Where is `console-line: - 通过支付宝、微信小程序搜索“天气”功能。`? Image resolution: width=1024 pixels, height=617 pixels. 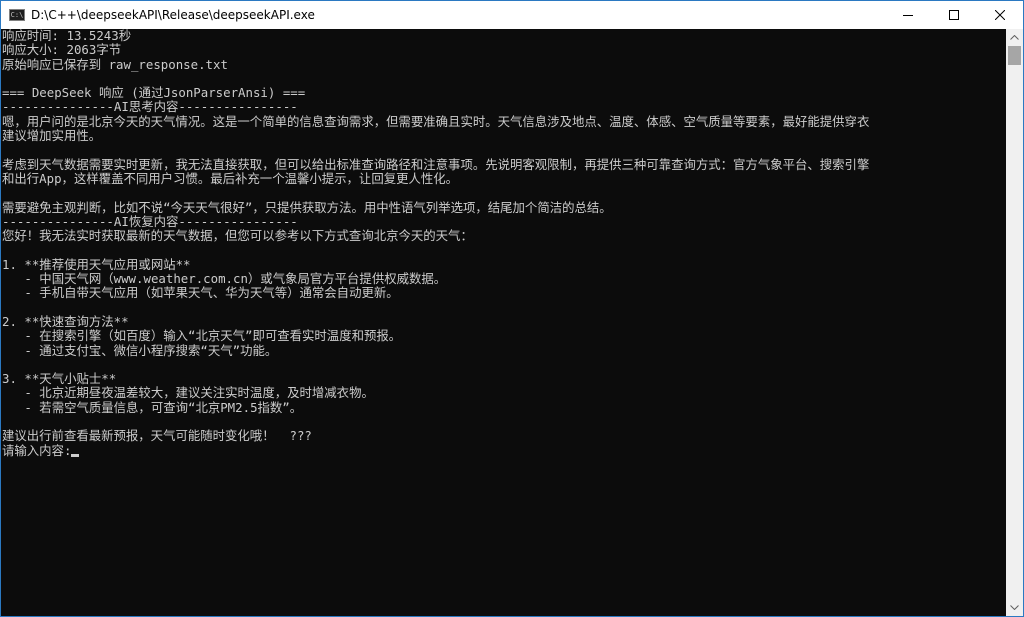 console-line: - 通过支付宝、微信小程序搜索“天气”功能。 is located at coordinates (140, 350).